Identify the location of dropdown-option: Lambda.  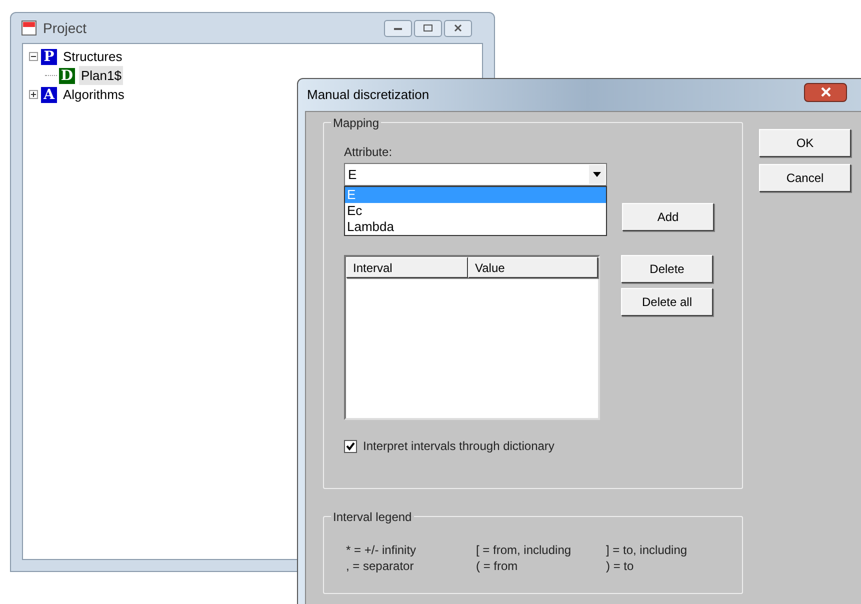
(475, 227).